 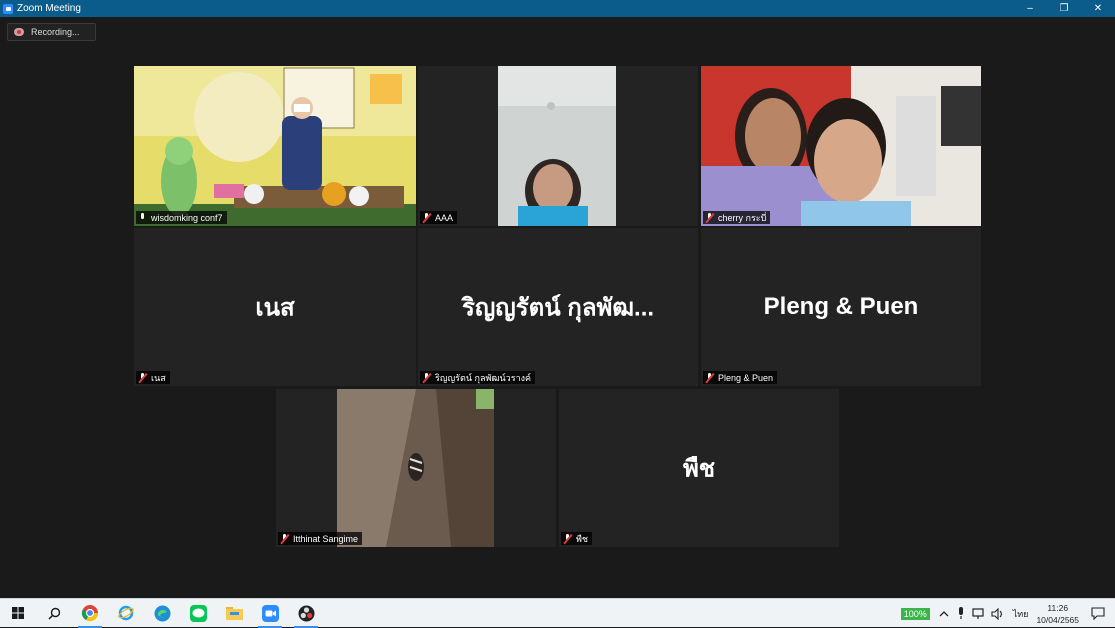 I want to click on taskbar-chrome, so click(x=90, y=613).